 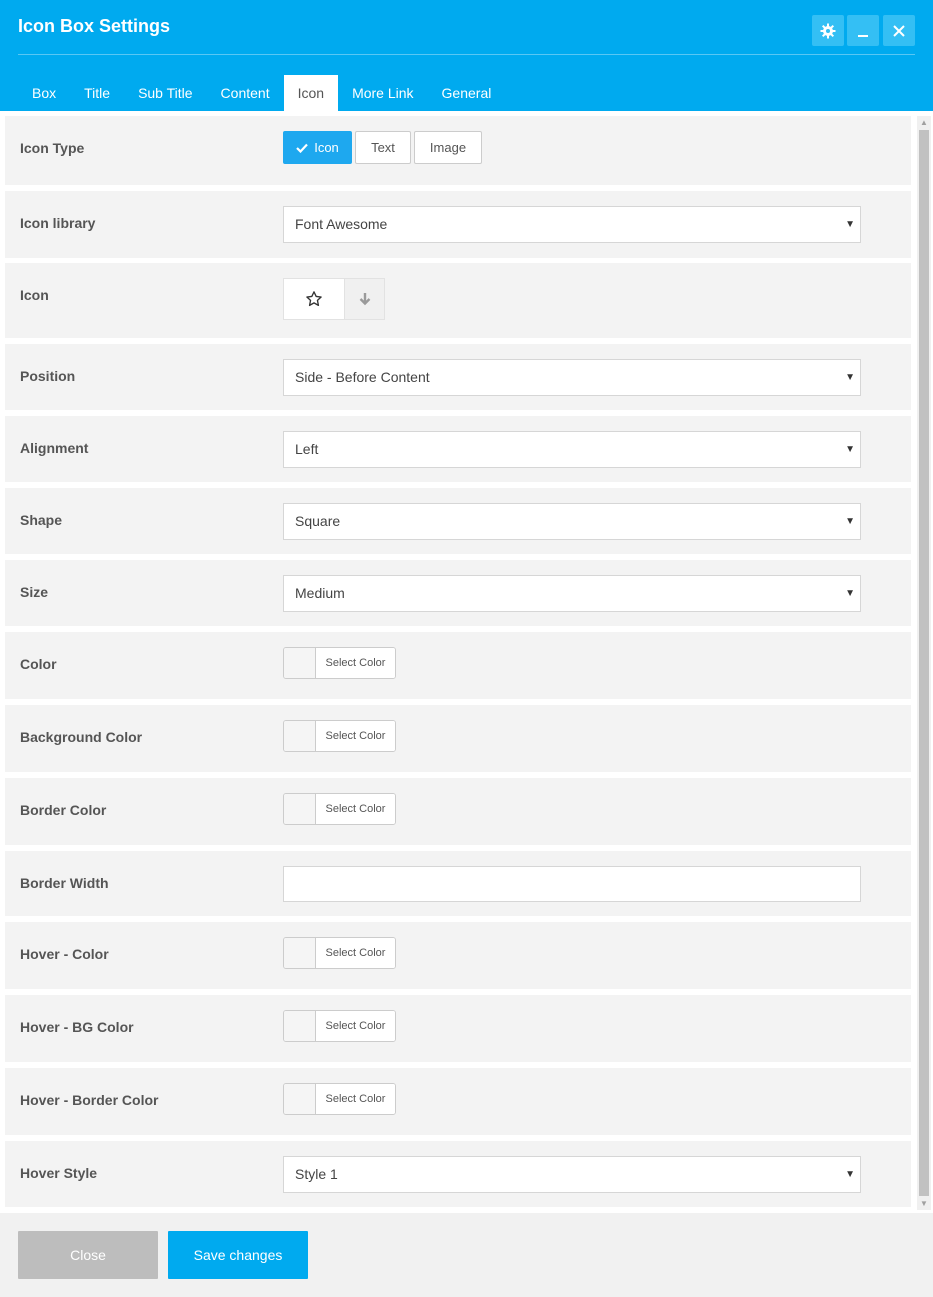 I want to click on icon-type-text-option: Text, so click(x=383, y=147).